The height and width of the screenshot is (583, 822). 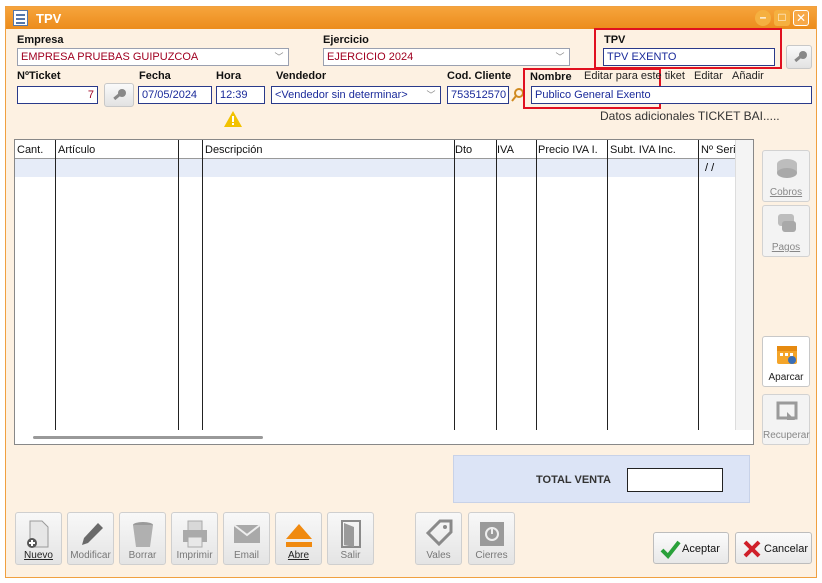 I want to click on vertical-scrollbar, so click(x=744, y=285).